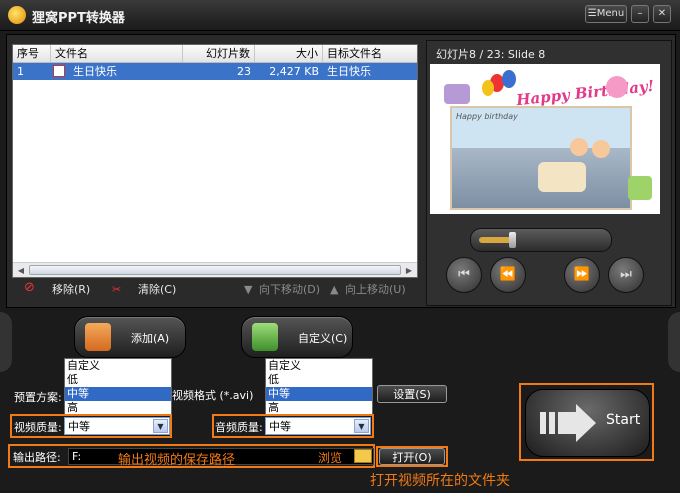 This screenshot has height=493, width=680. What do you see at coordinates (17, 15) in the screenshot?
I see `app-logo-icon` at bounding box center [17, 15].